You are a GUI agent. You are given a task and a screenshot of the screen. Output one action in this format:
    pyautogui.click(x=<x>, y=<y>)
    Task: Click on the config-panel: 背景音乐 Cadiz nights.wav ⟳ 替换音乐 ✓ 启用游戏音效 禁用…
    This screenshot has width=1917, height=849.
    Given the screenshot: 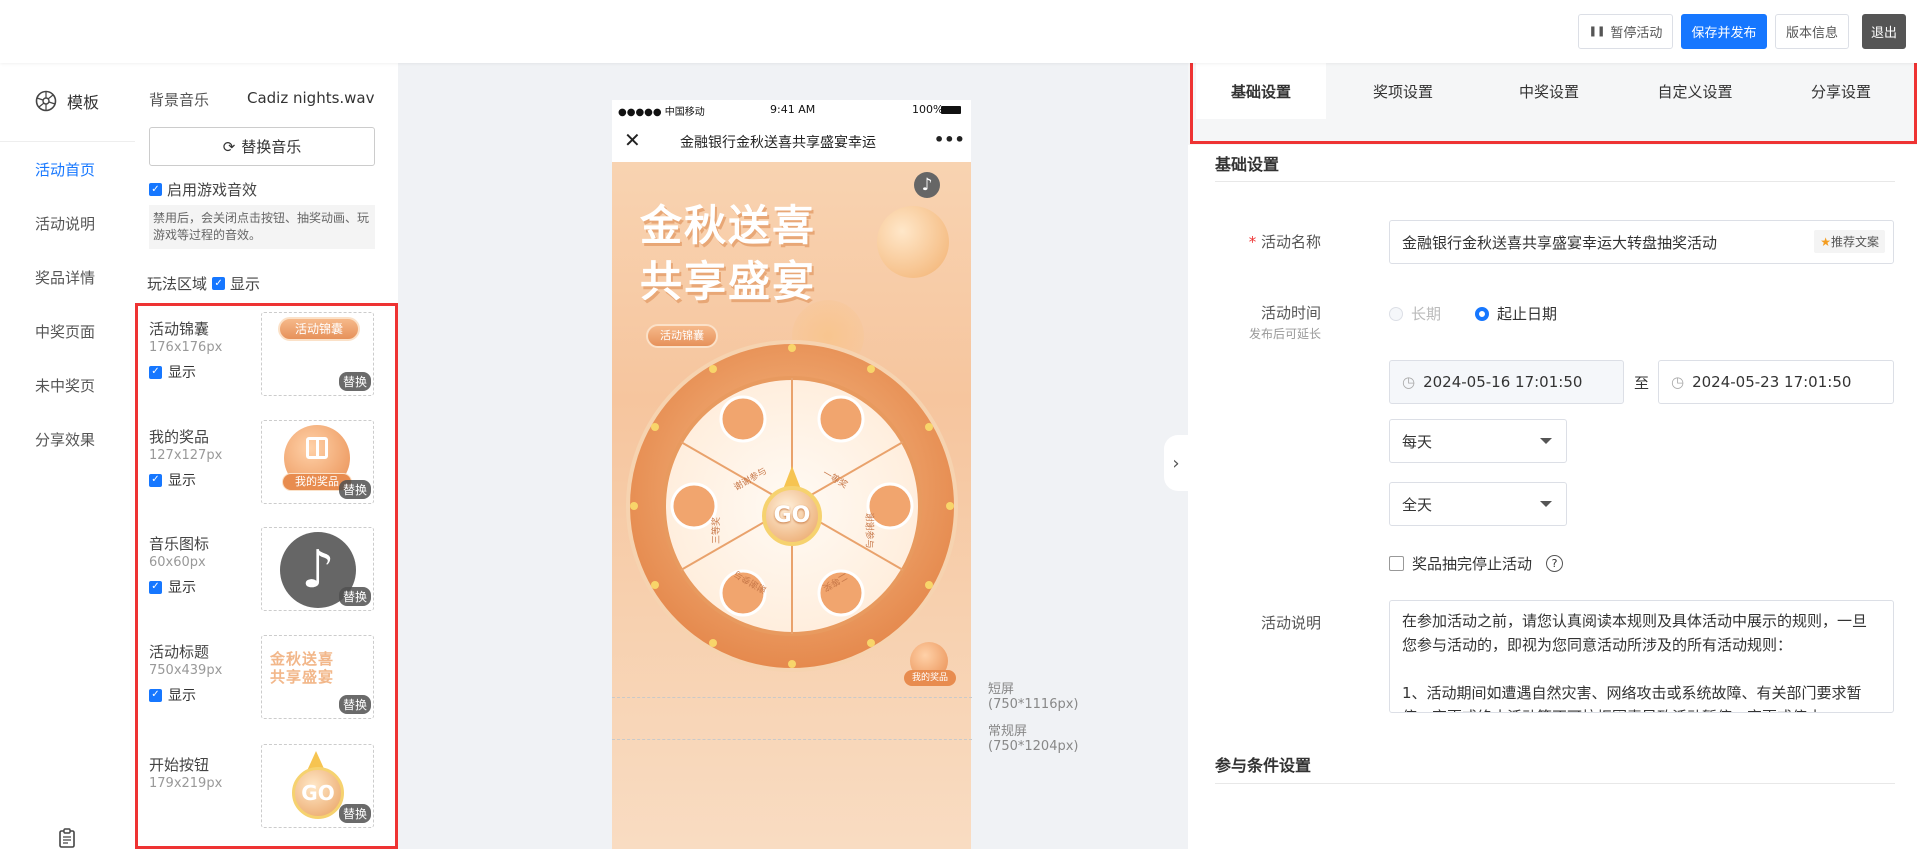 What is the action you would take?
    pyautogui.click(x=266, y=456)
    